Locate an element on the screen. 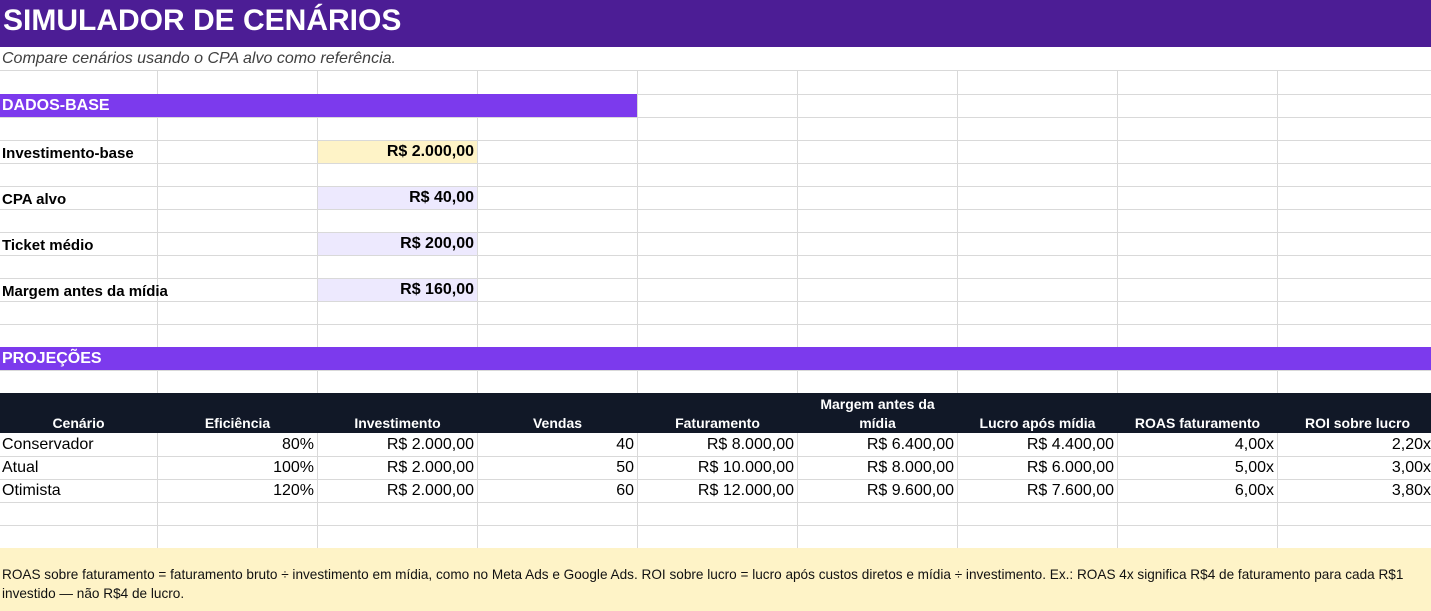 The height and width of the screenshot is (611, 1431). column-header-investimento: Investimento is located at coordinates (397, 423).